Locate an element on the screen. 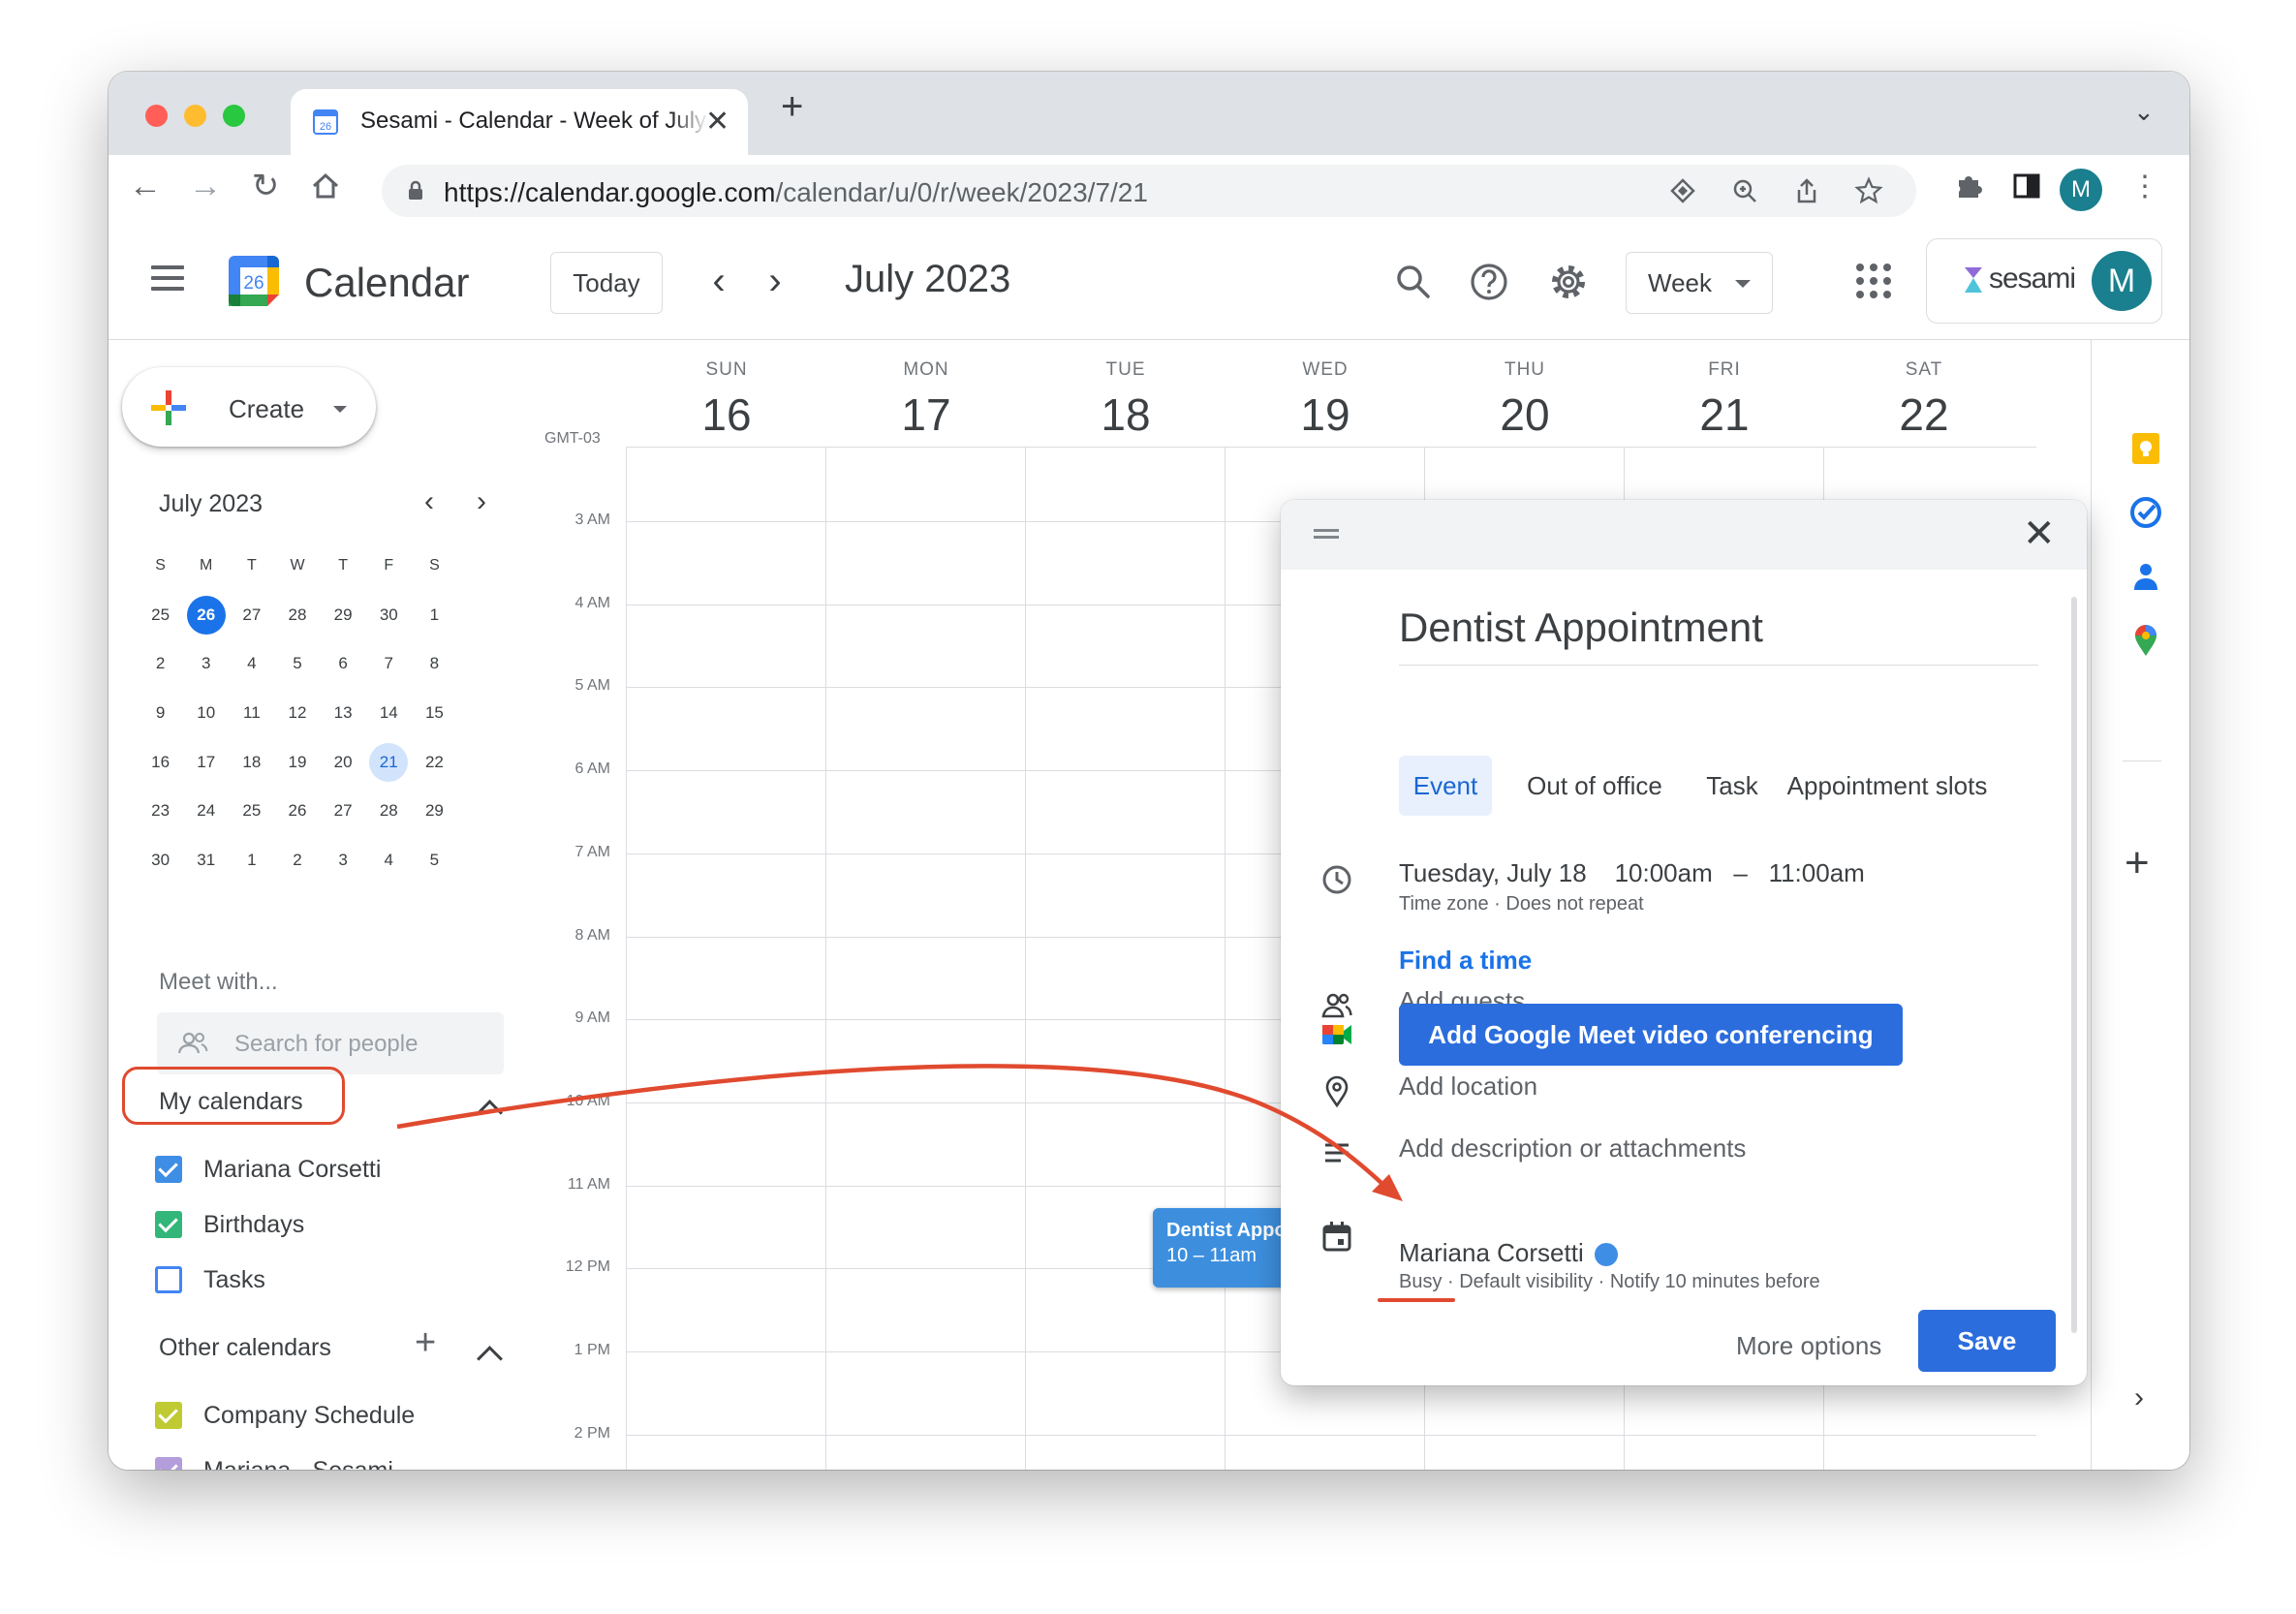  mini-next-month-button: › is located at coordinates (481, 501).